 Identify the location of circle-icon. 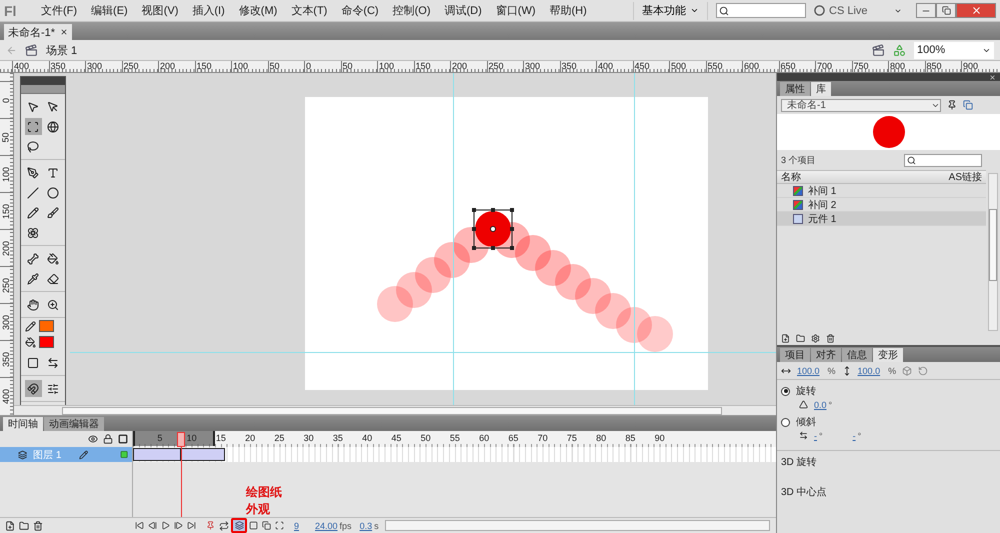
(53, 192).